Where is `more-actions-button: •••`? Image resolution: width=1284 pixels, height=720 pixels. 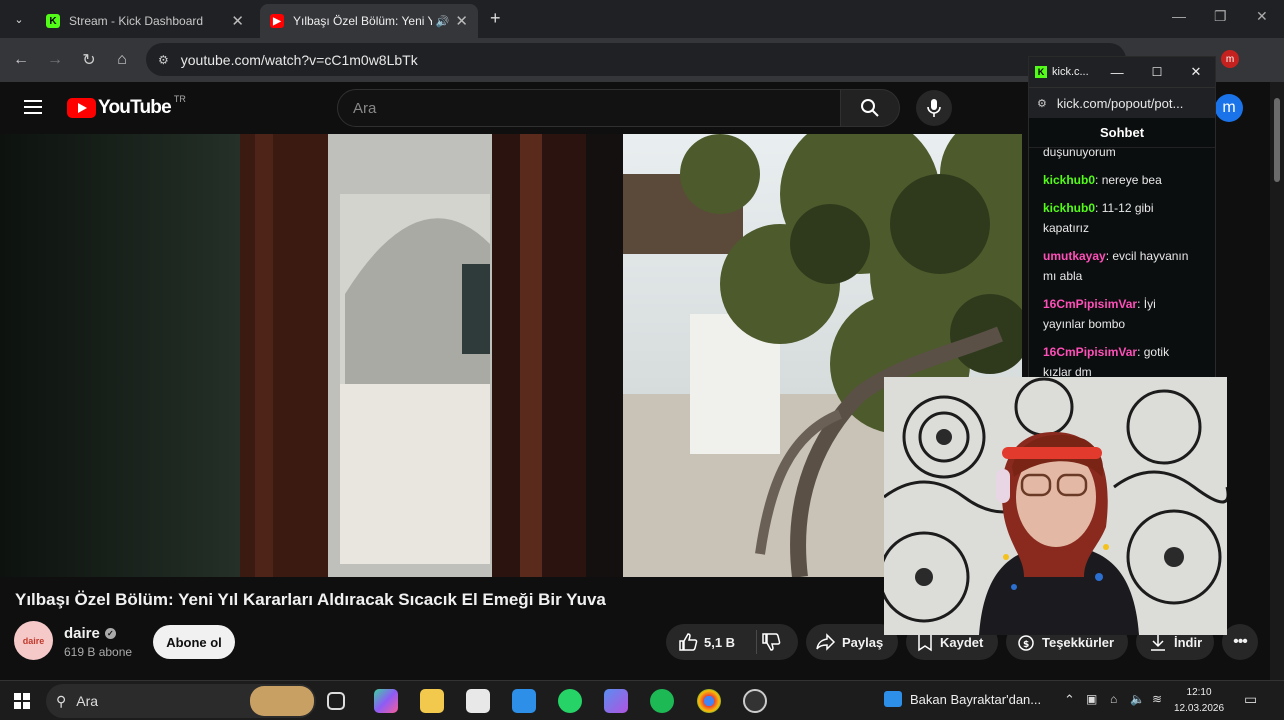
more-actions-button: ••• is located at coordinates (1240, 642).